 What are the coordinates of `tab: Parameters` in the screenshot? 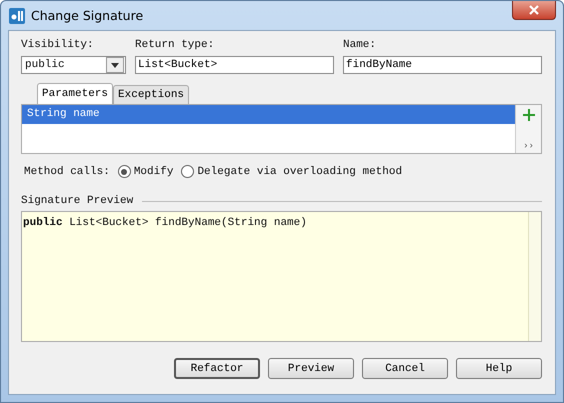 It's located at (75, 93).